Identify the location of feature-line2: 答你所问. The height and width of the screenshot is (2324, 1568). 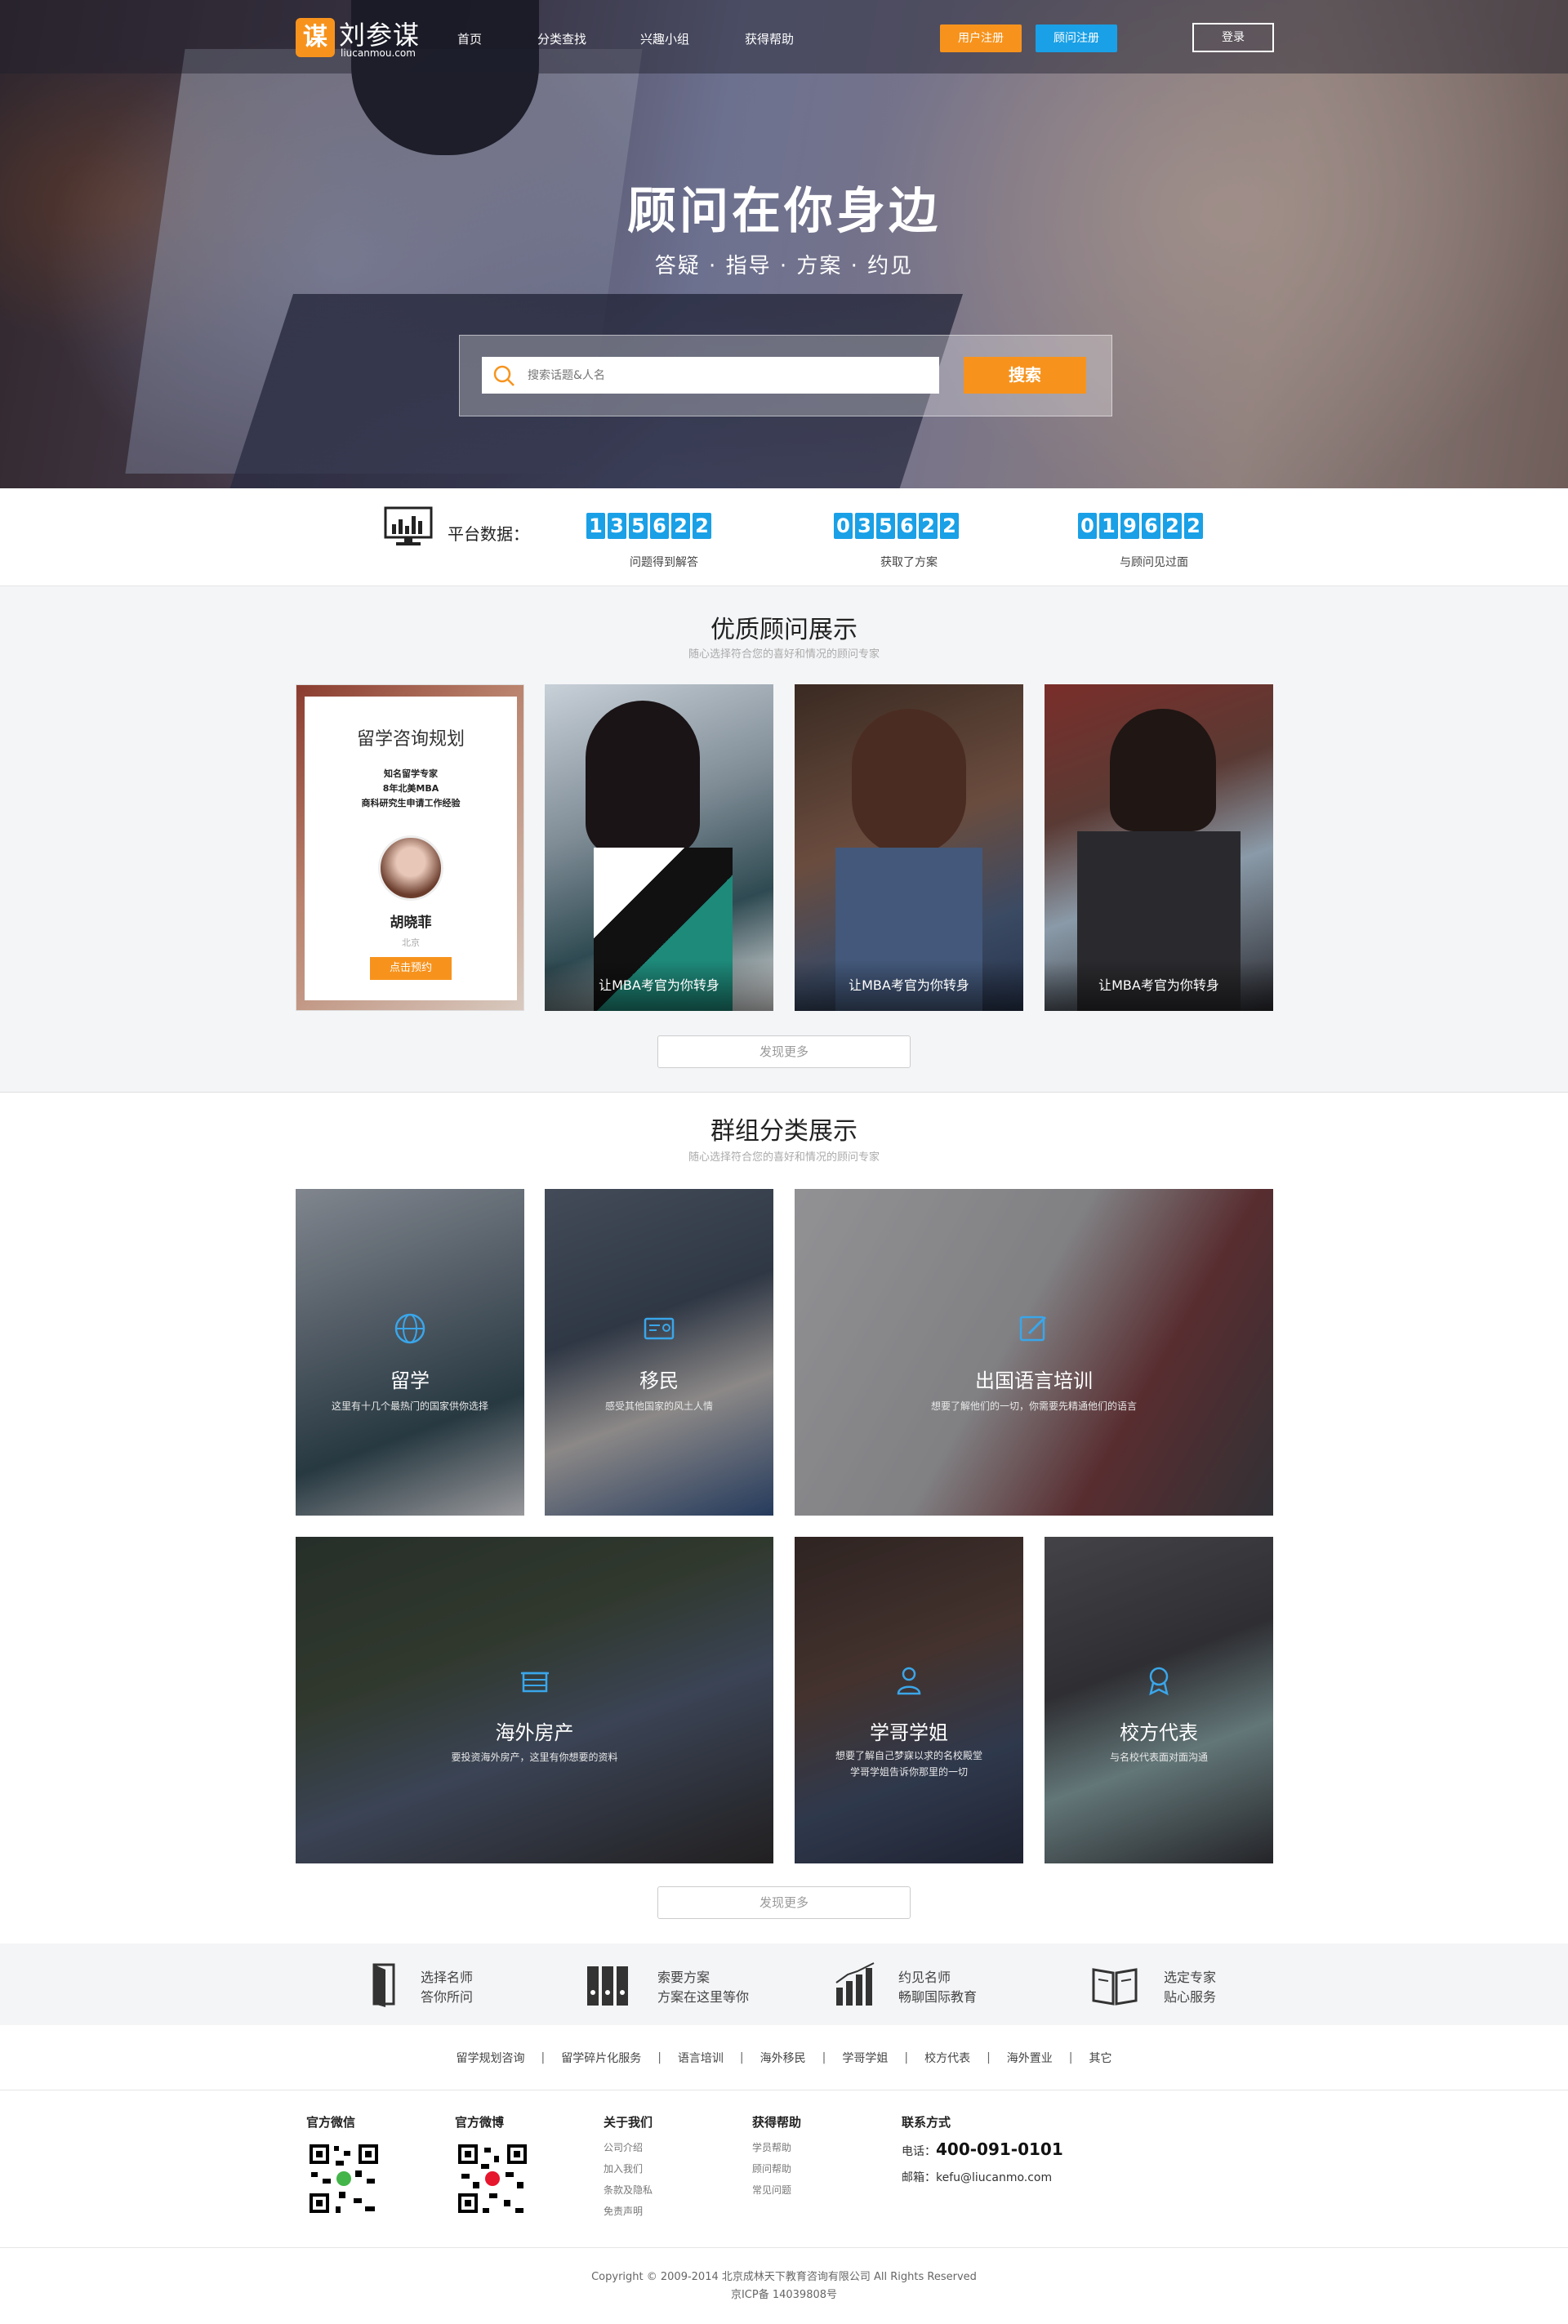
(447, 1997).